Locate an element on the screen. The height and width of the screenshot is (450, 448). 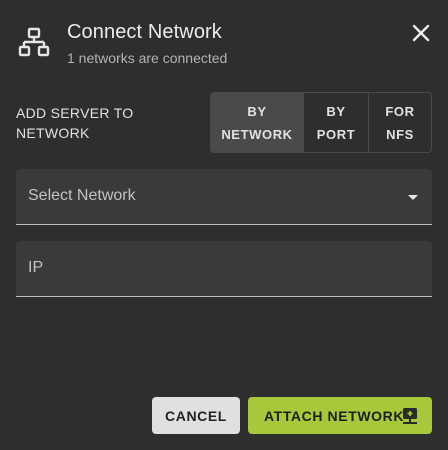
toggle-by-network: BY NETWORK is located at coordinates (257, 122).